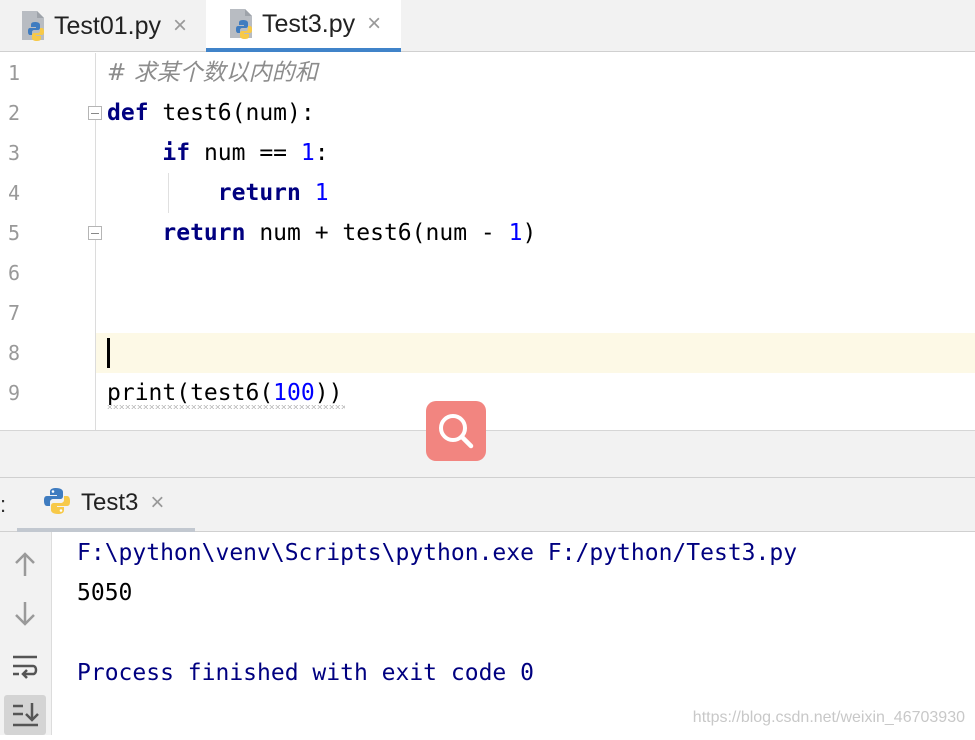  I want to click on comment: # 求某个数以内的和, so click(212, 73).